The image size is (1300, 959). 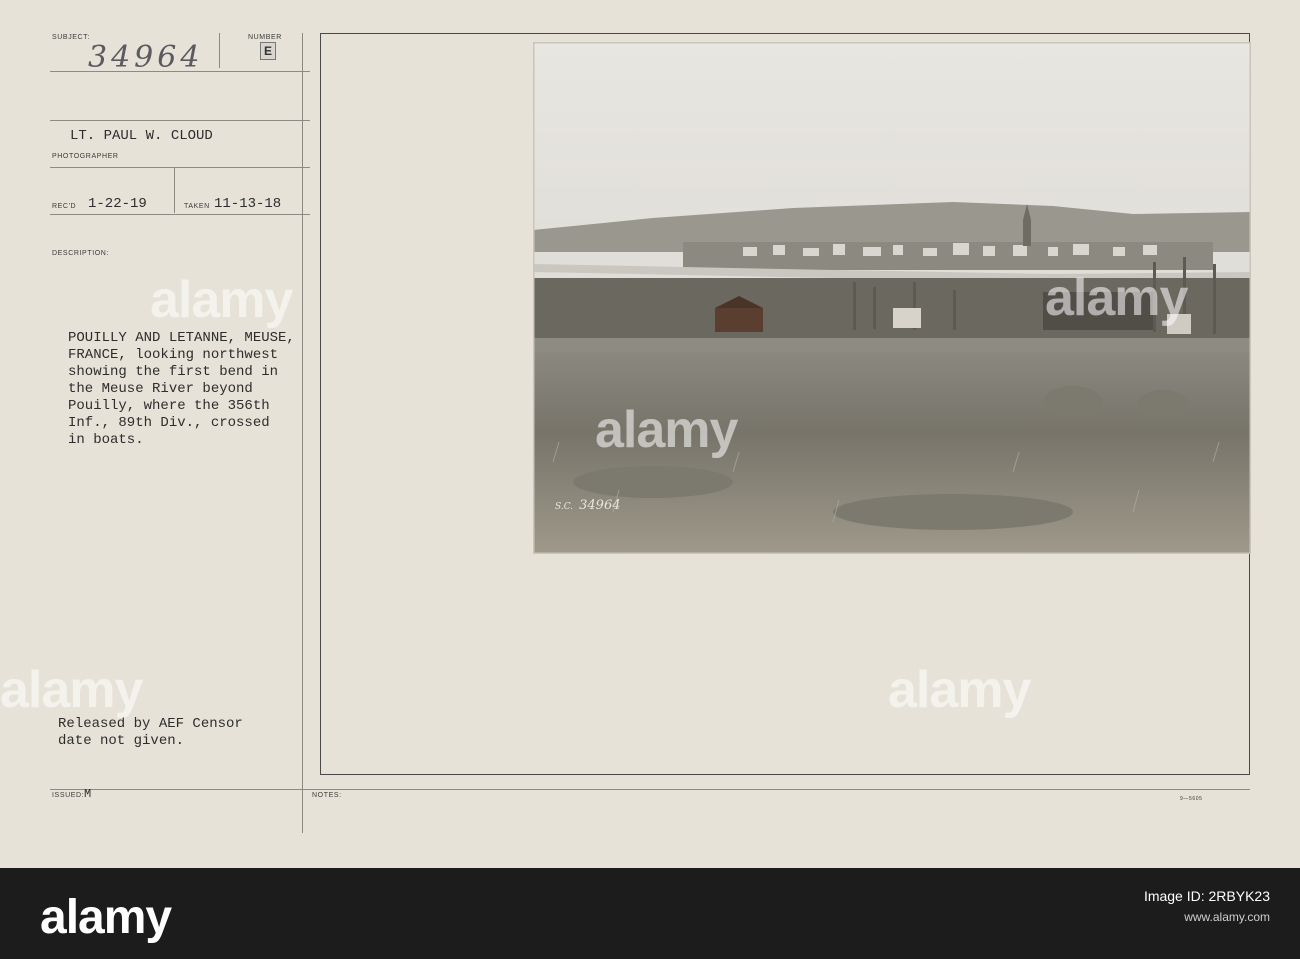 What do you see at coordinates (160, 389) in the screenshot?
I see `description-line: the Meuse River beyond` at bounding box center [160, 389].